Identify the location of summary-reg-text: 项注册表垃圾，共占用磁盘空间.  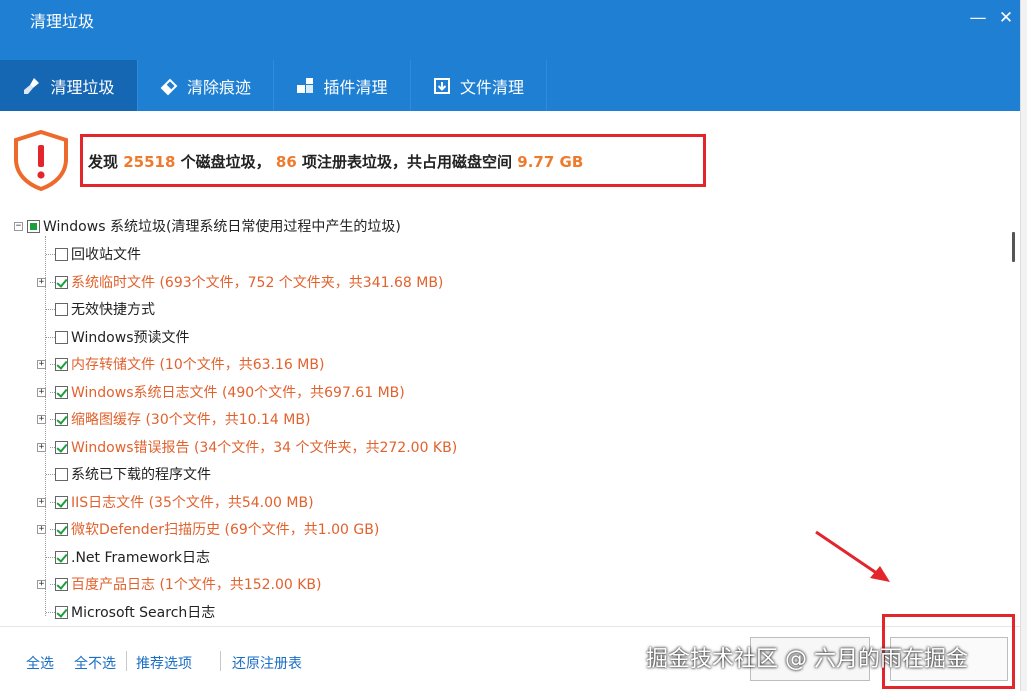
(407, 162).